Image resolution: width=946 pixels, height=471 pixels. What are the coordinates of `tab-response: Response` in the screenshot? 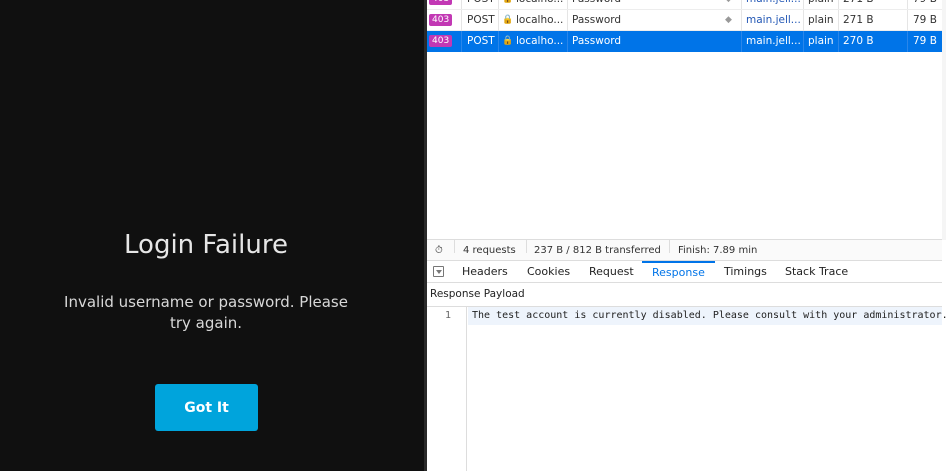 It's located at (678, 271).